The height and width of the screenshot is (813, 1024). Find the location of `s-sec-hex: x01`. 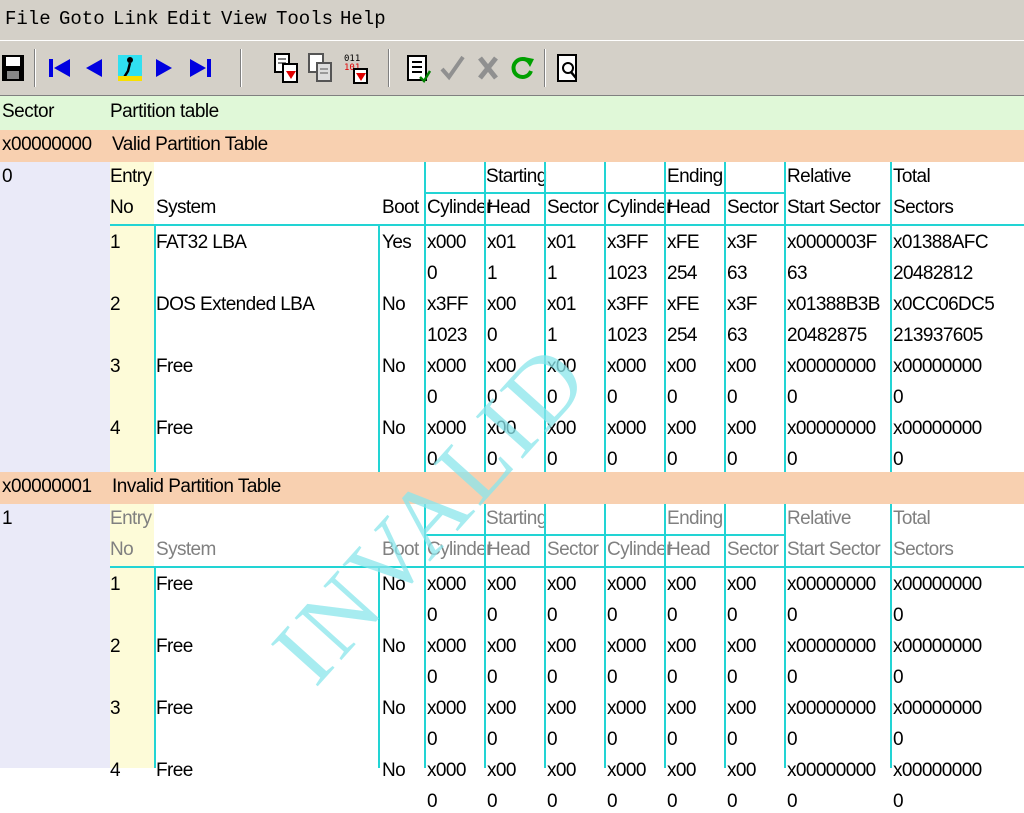

s-sec-hex: x01 is located at coordinates (561, 242).